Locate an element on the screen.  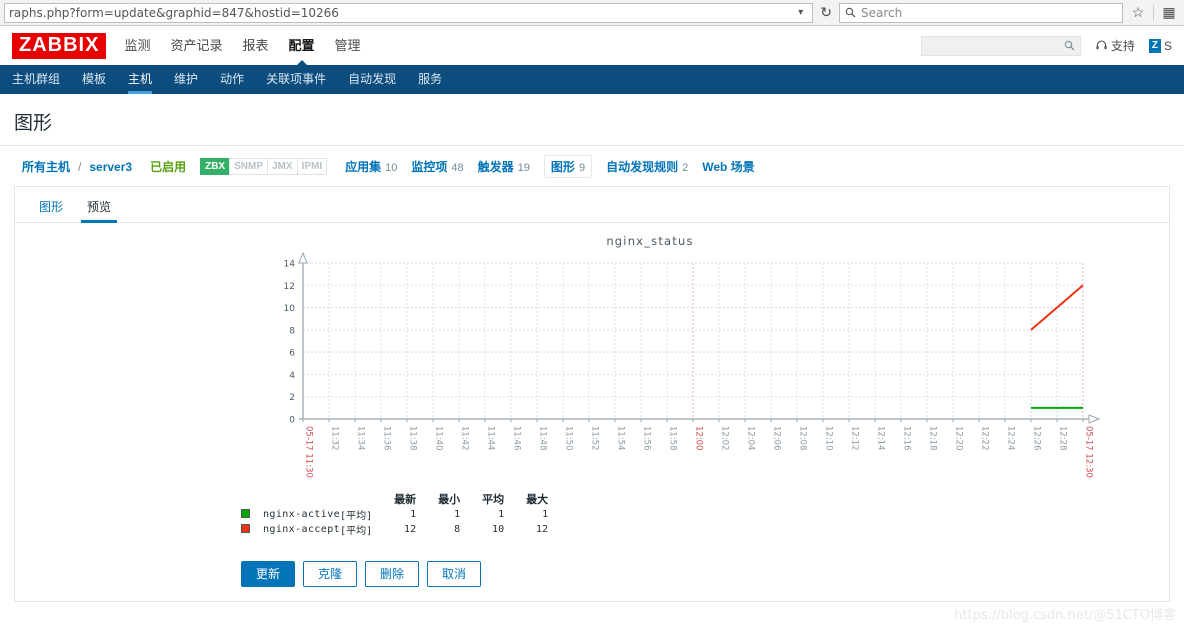
breadcrumb-items-label: 监控项 is located at coordinates (429, 166).